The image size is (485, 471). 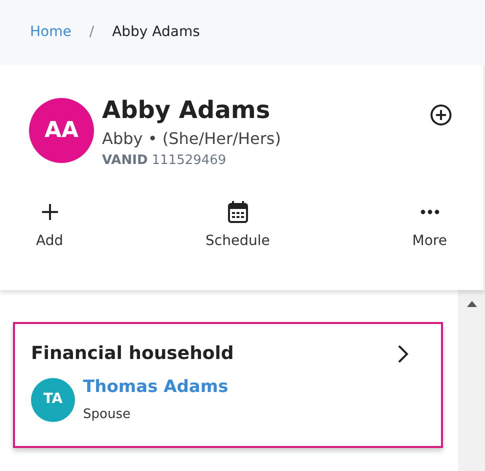 What do you see at coordinates (238, 211) in the screenshot?
I see `calendar-icon` at bounding box center [238, 211].